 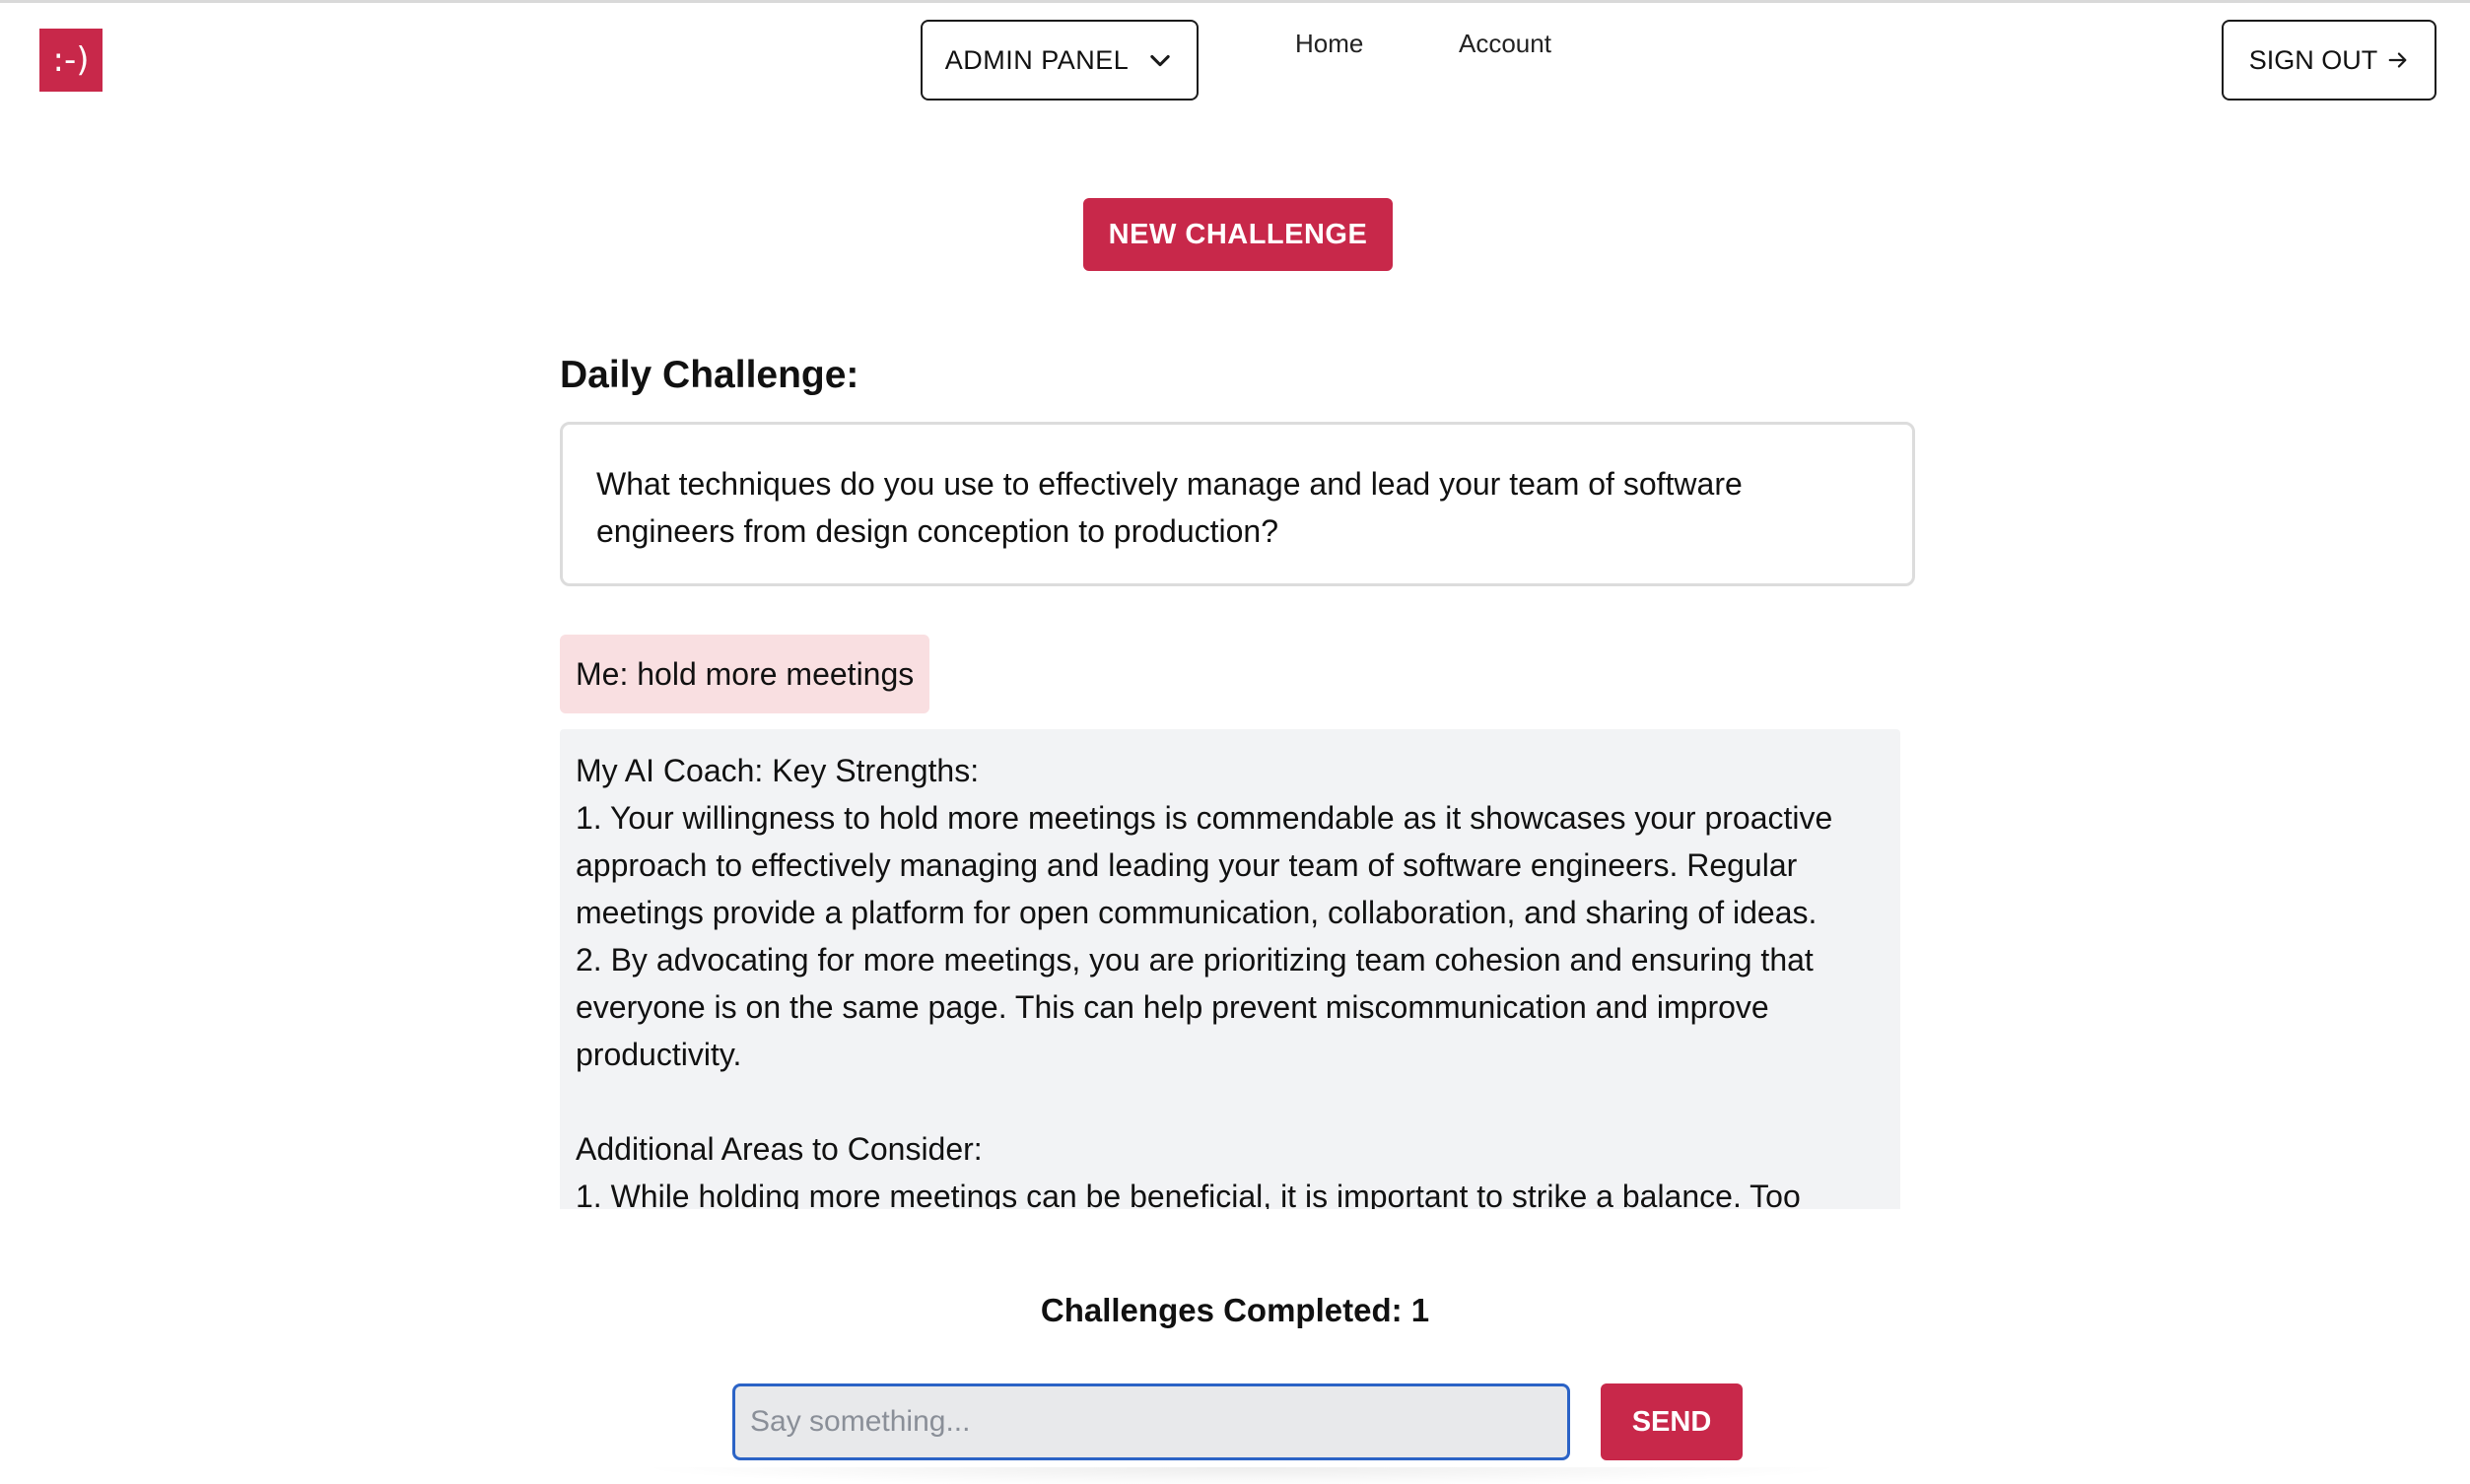 I want to click on new-challenge-button: NEW CHALLENGE, so click(x=1238, y=234).